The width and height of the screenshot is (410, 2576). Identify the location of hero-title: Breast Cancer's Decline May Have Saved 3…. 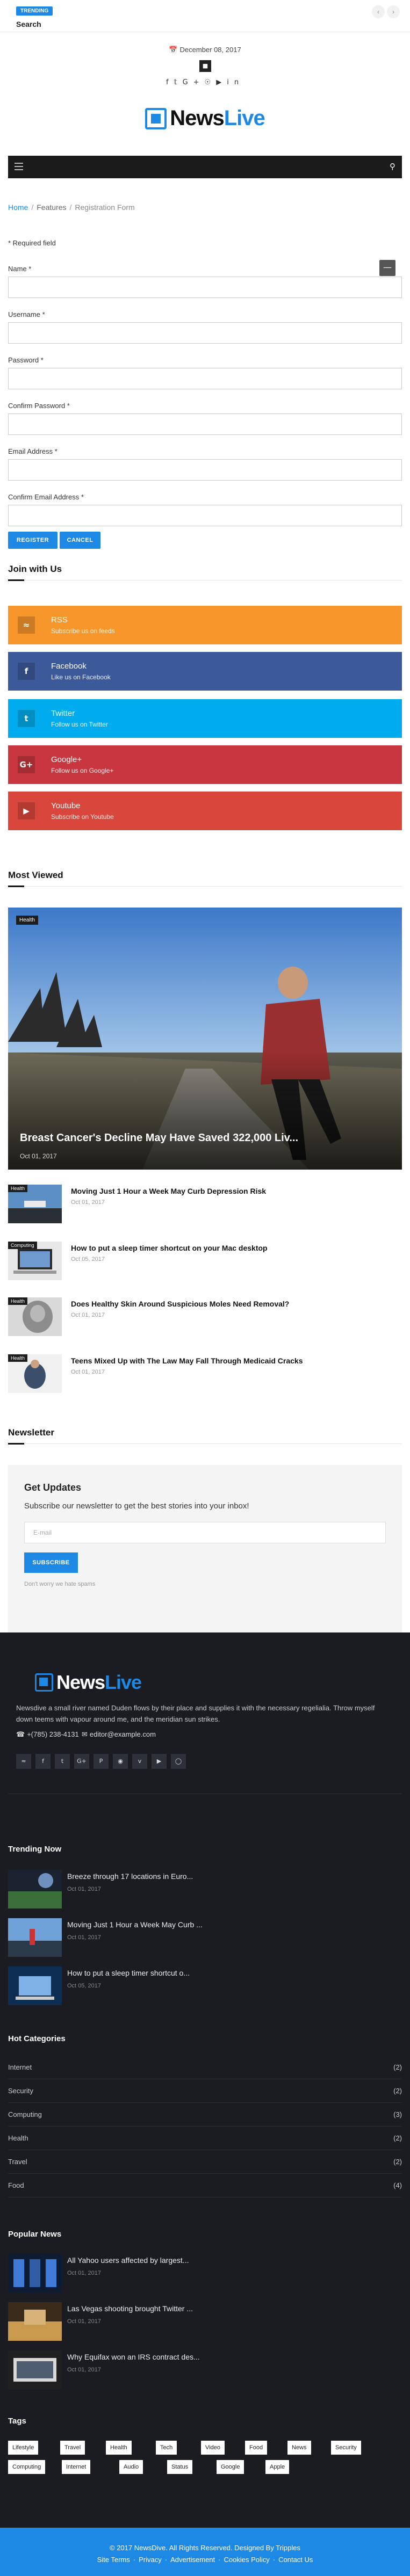
(159, 1138).